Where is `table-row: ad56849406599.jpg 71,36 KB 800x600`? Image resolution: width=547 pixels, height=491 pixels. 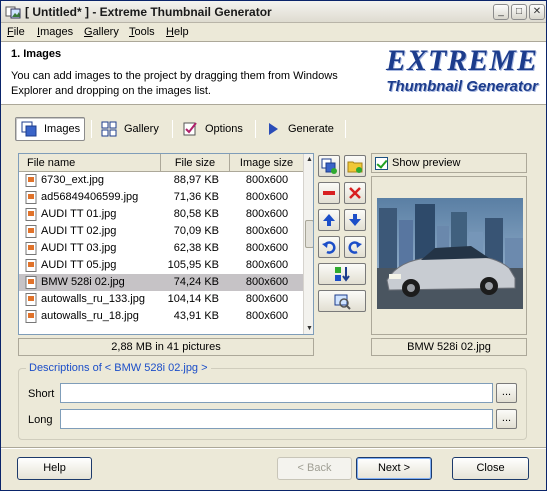 table-row: ad56849406599.jpg 71,36 KB 800x600 is located at coordinates (161, 197).